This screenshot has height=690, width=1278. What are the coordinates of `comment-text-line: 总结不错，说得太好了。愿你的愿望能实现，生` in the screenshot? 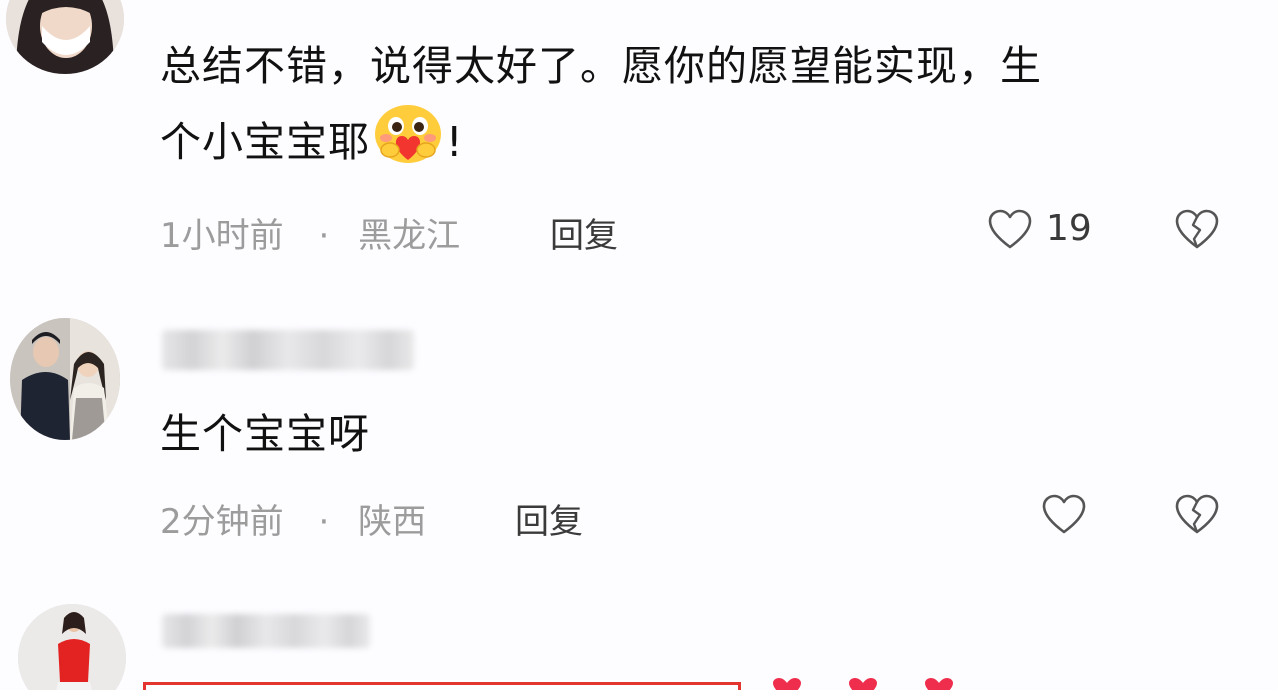 It's located at (601, 66).